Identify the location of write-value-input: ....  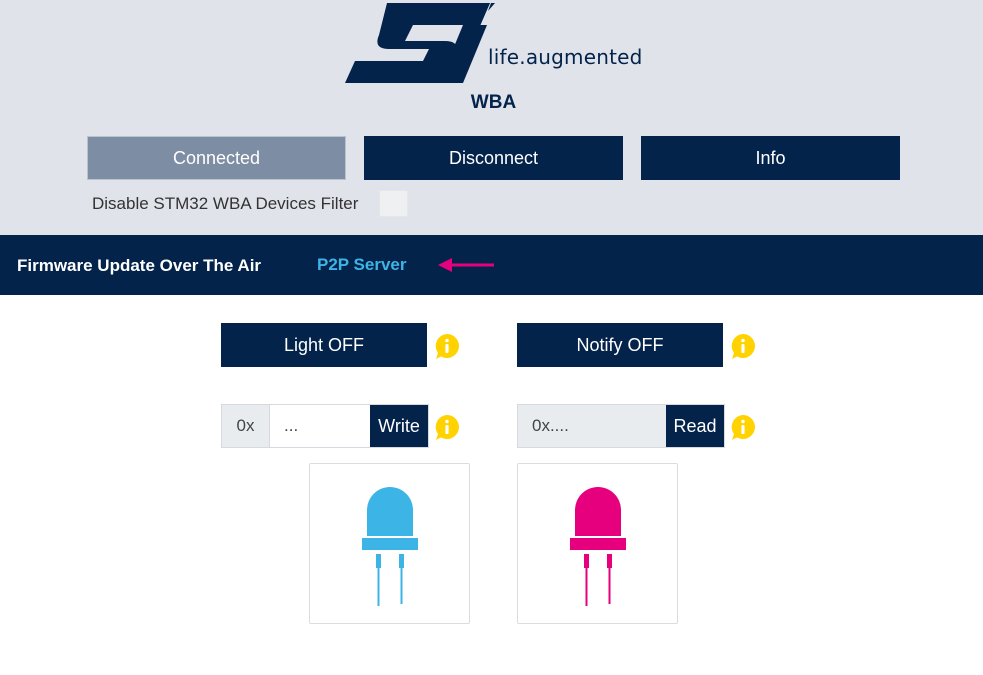
(320, 426).